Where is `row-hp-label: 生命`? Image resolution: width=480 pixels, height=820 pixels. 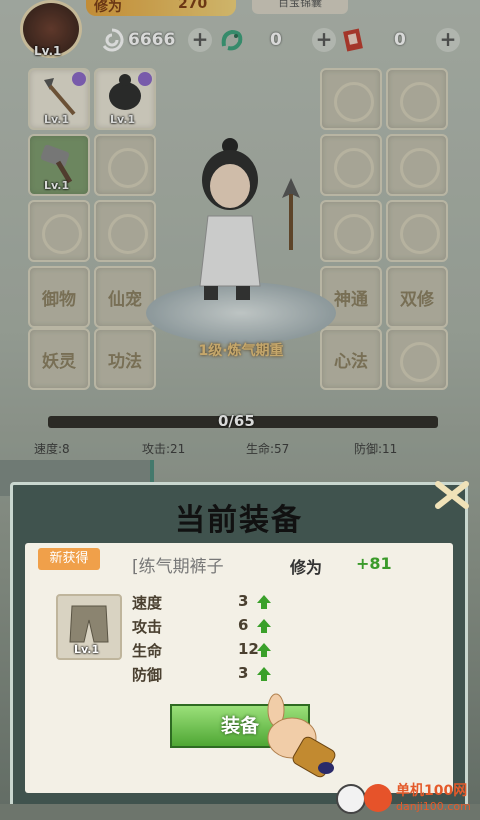 row-hp-label: 生命 is located at coordinates (147, 651).